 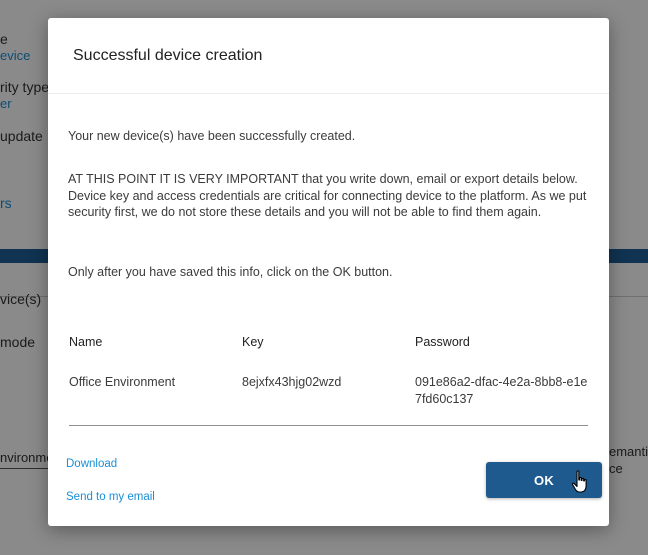 I want to click on table-header-name: Name, so click(x=86, y=342).